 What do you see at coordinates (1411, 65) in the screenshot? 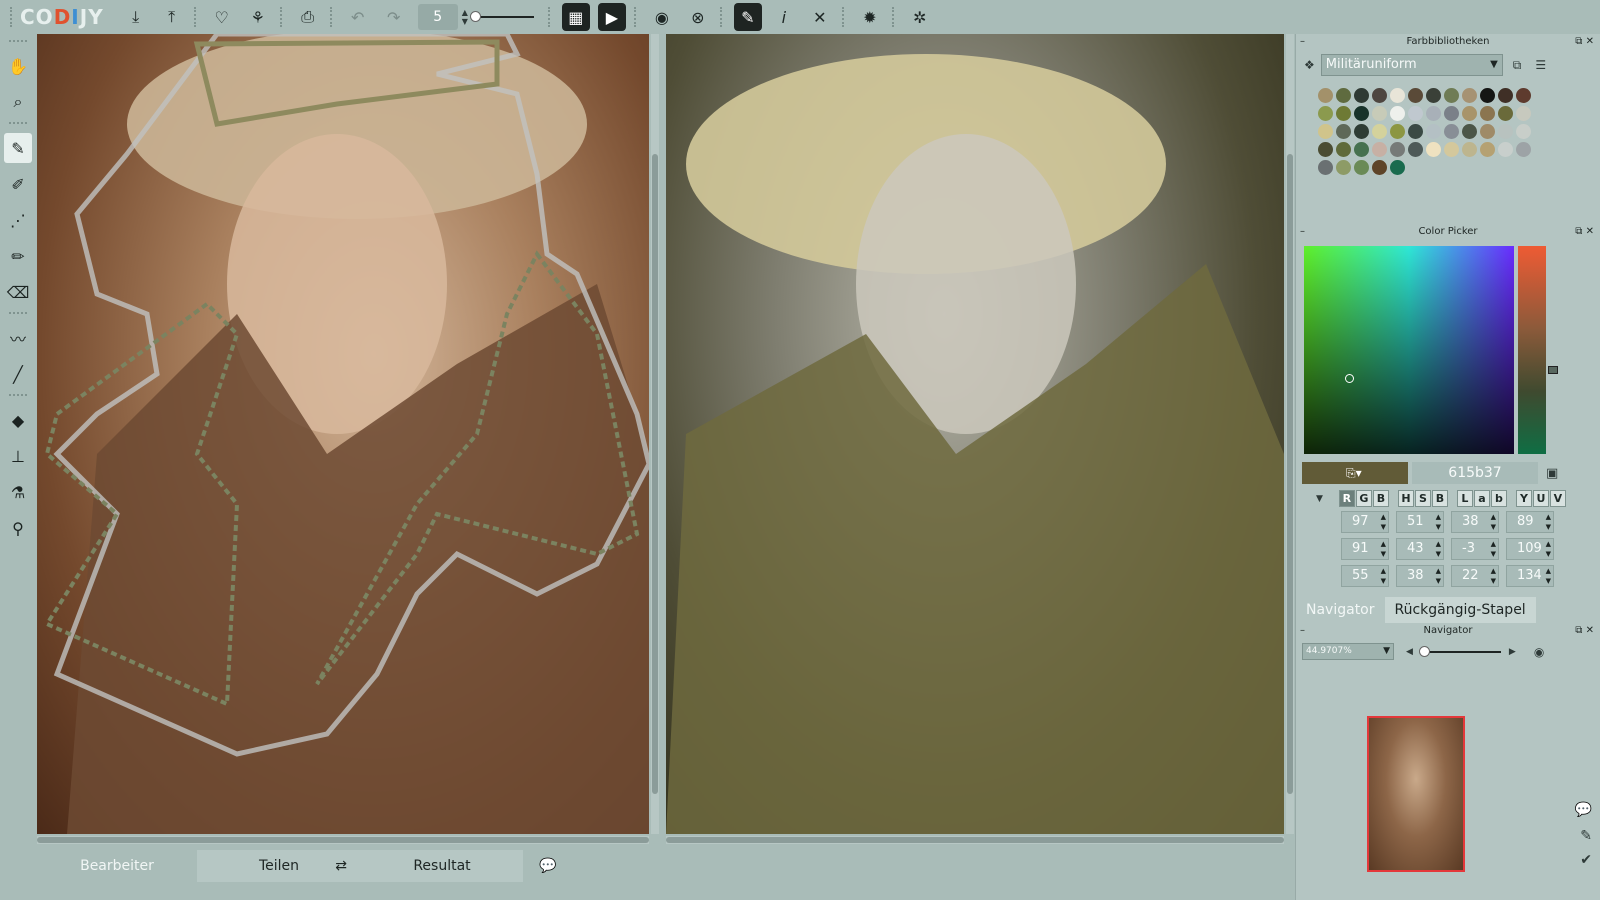
I see `library-dropdown: Militäruniform ▼` at bounding box center [1411, 65].